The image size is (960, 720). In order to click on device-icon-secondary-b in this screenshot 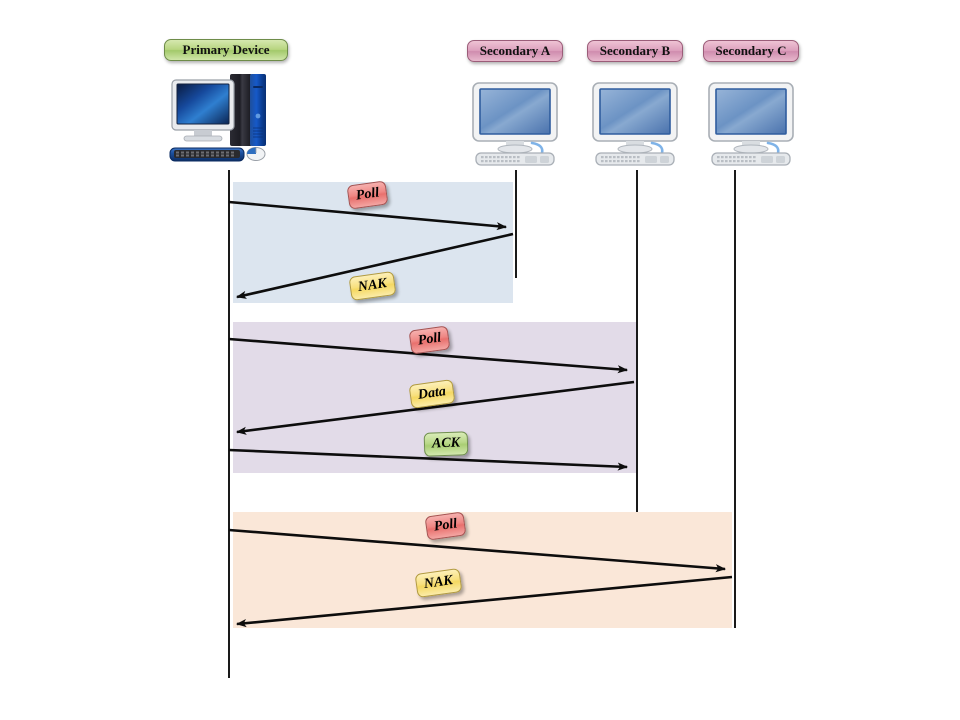, I will do `click(635, 125)`.